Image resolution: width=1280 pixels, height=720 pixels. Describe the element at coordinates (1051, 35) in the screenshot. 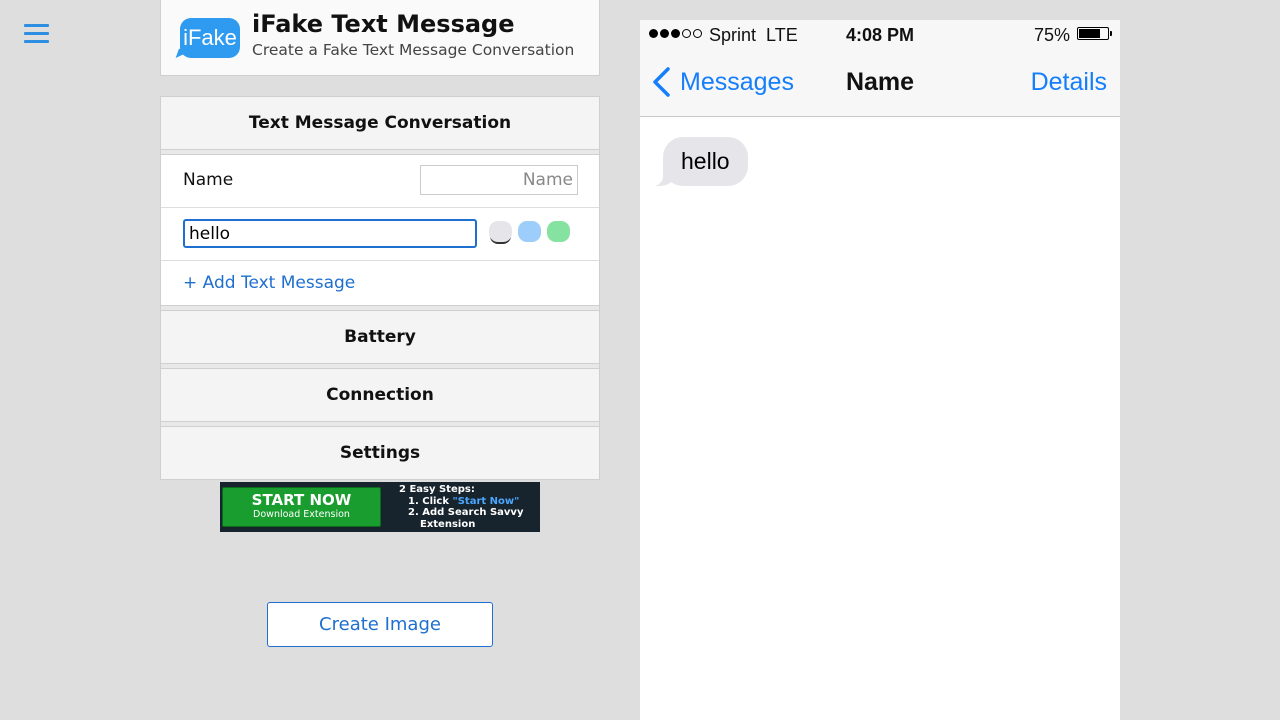

I see `battery-percent: 75%` at that location.